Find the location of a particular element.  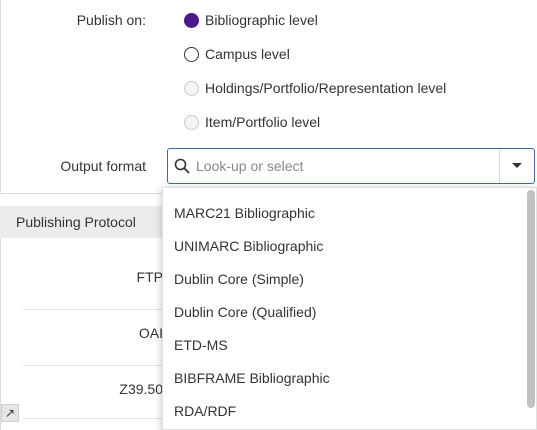

output-format-input is located at coordinates (347, 166).